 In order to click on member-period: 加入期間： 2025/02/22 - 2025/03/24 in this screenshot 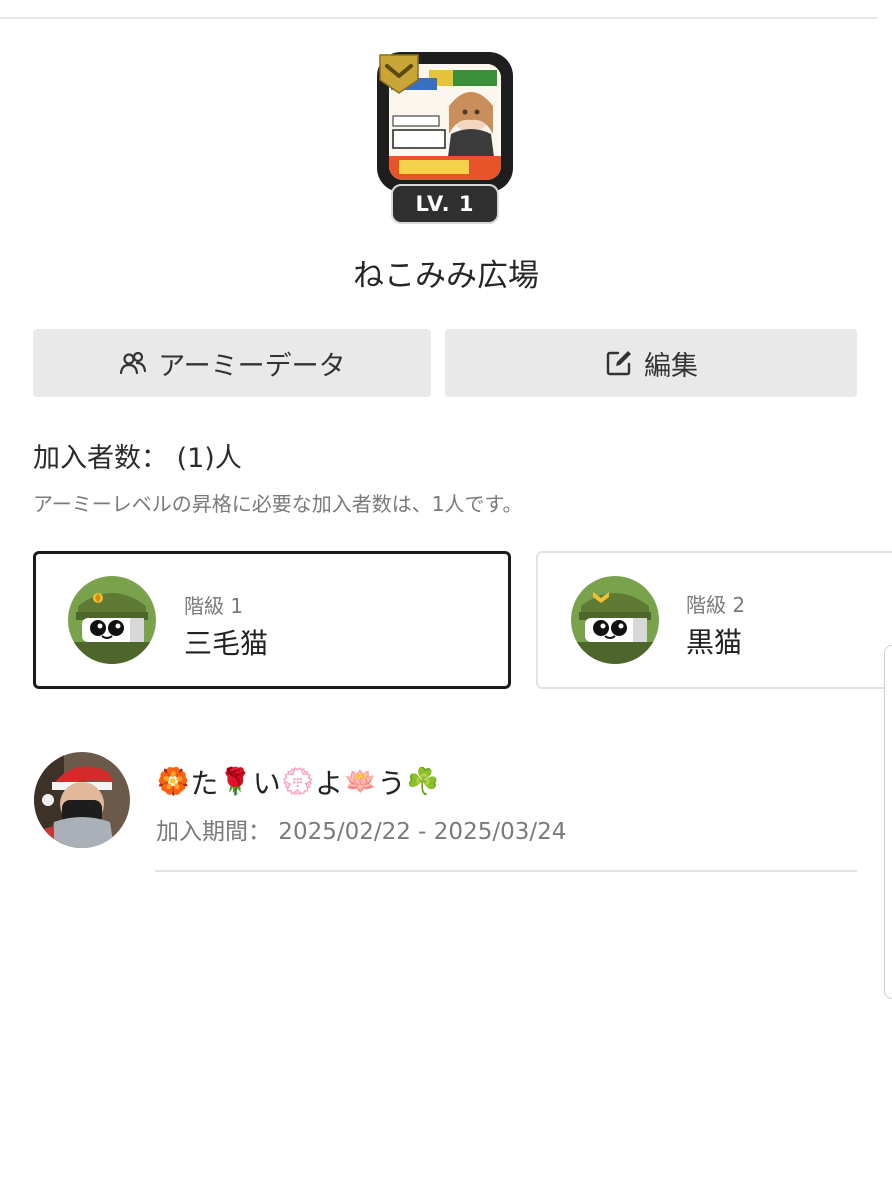, I will do `click(361, 832)`.